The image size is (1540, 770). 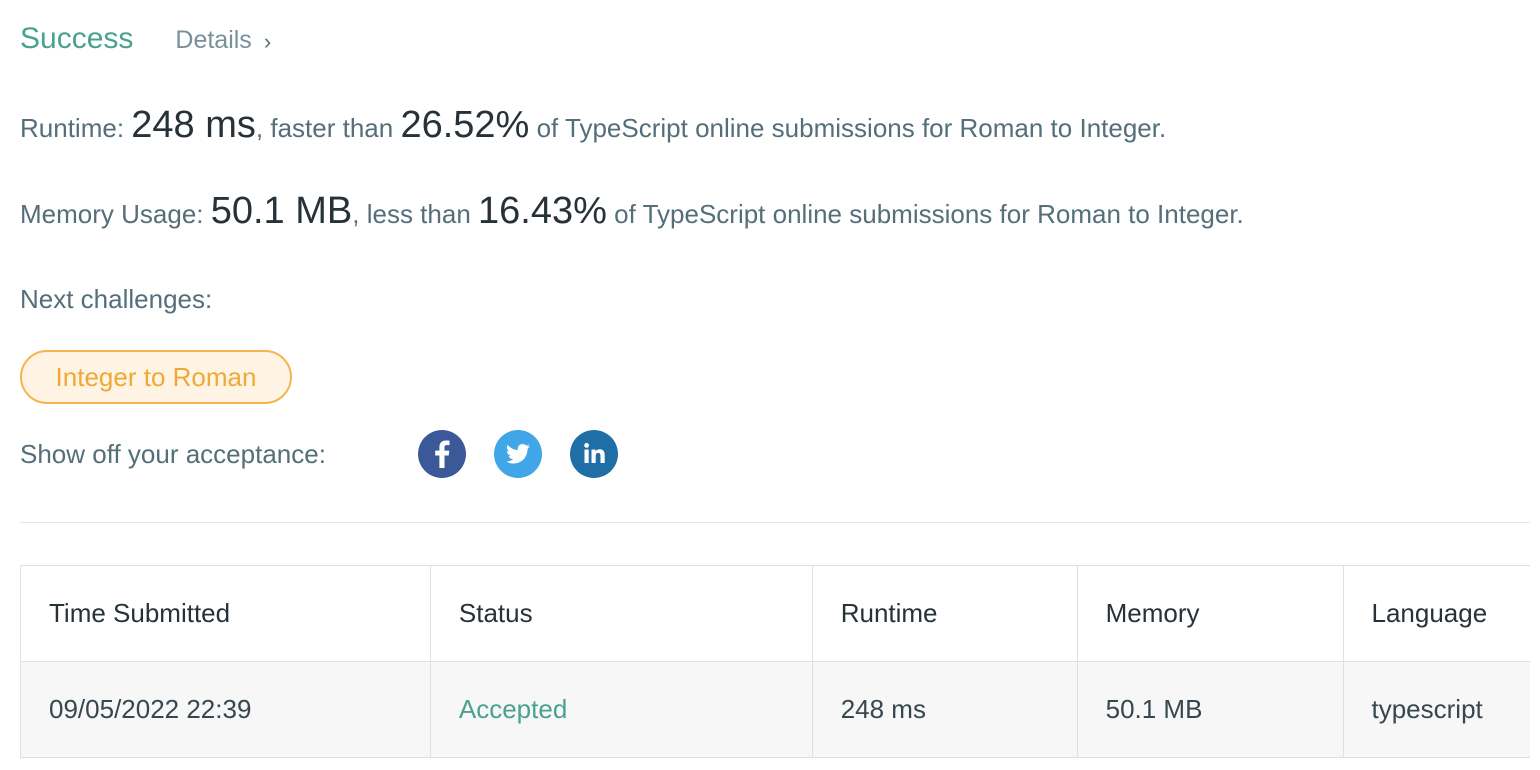 I want to click on column-header-status: Status, so click(x=621, y=613).